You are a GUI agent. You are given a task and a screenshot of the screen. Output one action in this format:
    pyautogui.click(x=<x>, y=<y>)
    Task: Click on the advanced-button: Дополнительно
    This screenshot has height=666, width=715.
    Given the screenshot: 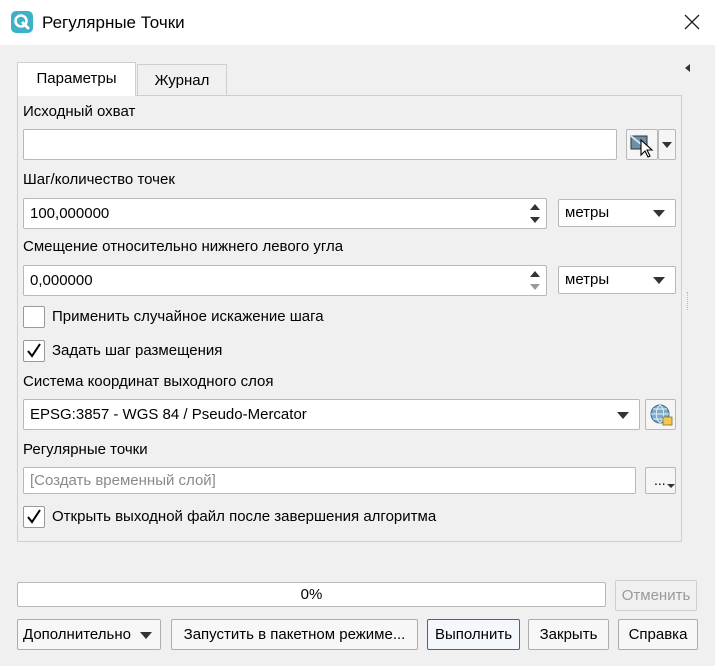 What is the action you would take?
    pyautogui.click(x=89, y=634)
    